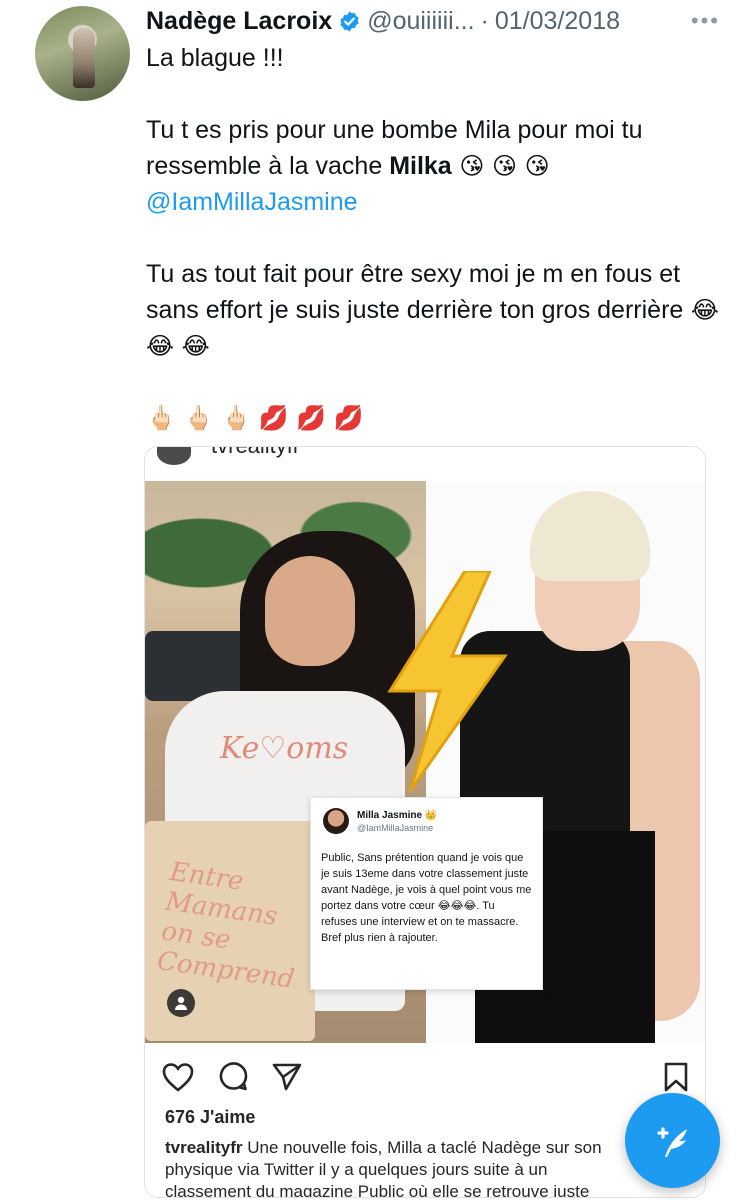 The image size is (741, 1200). Describe the element at coordinates (557, 21) in the screenshot. I see `tweet-date: 01/03/2018` at that location.